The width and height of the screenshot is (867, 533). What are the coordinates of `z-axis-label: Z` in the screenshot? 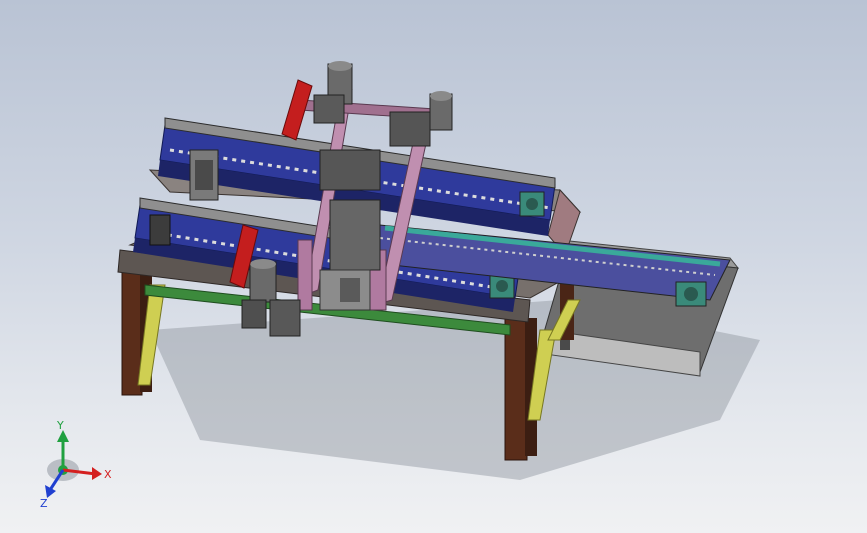 It's located at (44, 503).